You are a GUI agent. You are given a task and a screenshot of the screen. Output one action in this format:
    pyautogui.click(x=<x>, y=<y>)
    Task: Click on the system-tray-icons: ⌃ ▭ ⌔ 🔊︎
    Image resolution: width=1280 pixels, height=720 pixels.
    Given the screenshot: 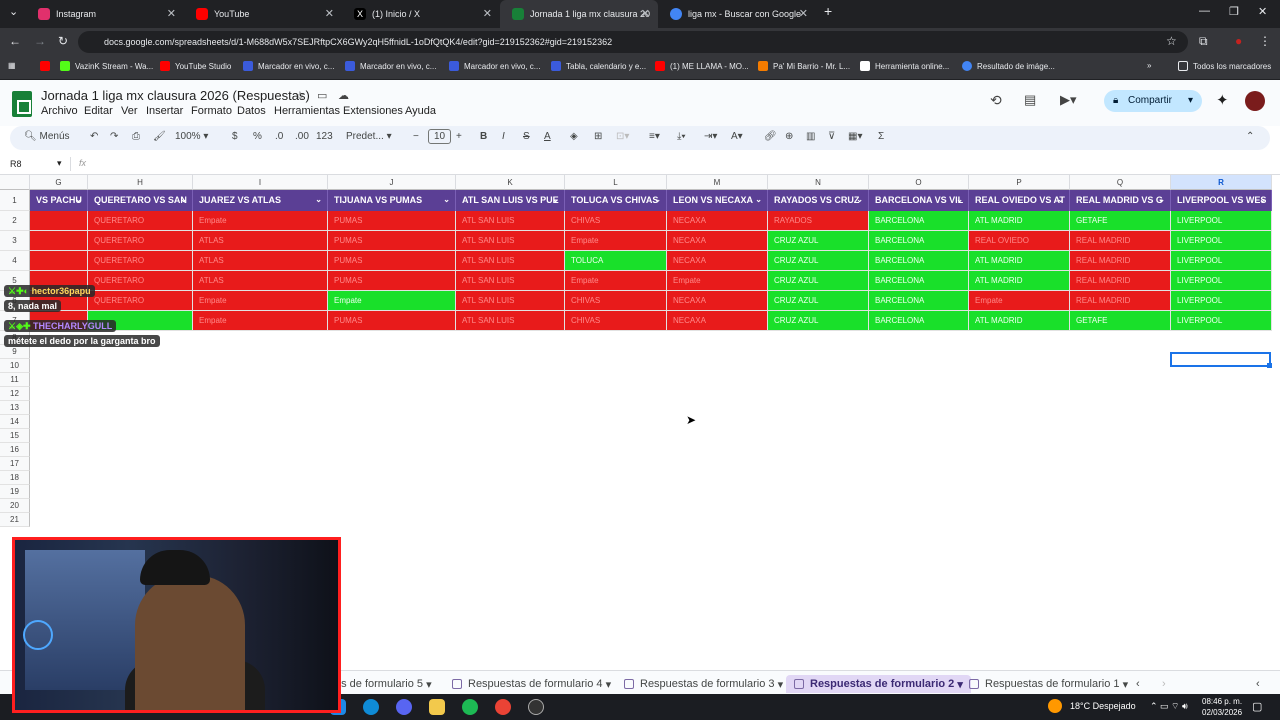 What is the action you would take?
    pyautogui.click(x=1169, y=706)
    